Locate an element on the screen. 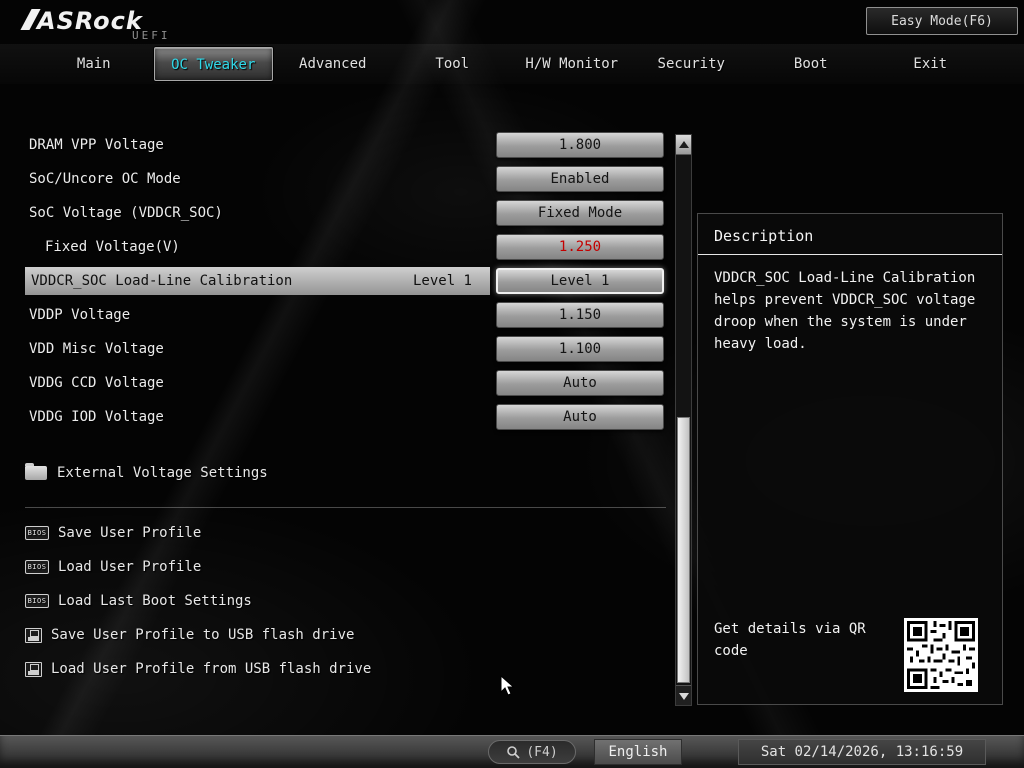 This screenshot has height=768, width=1024. tab-tool: Tool is located at coordinates (453, 64).